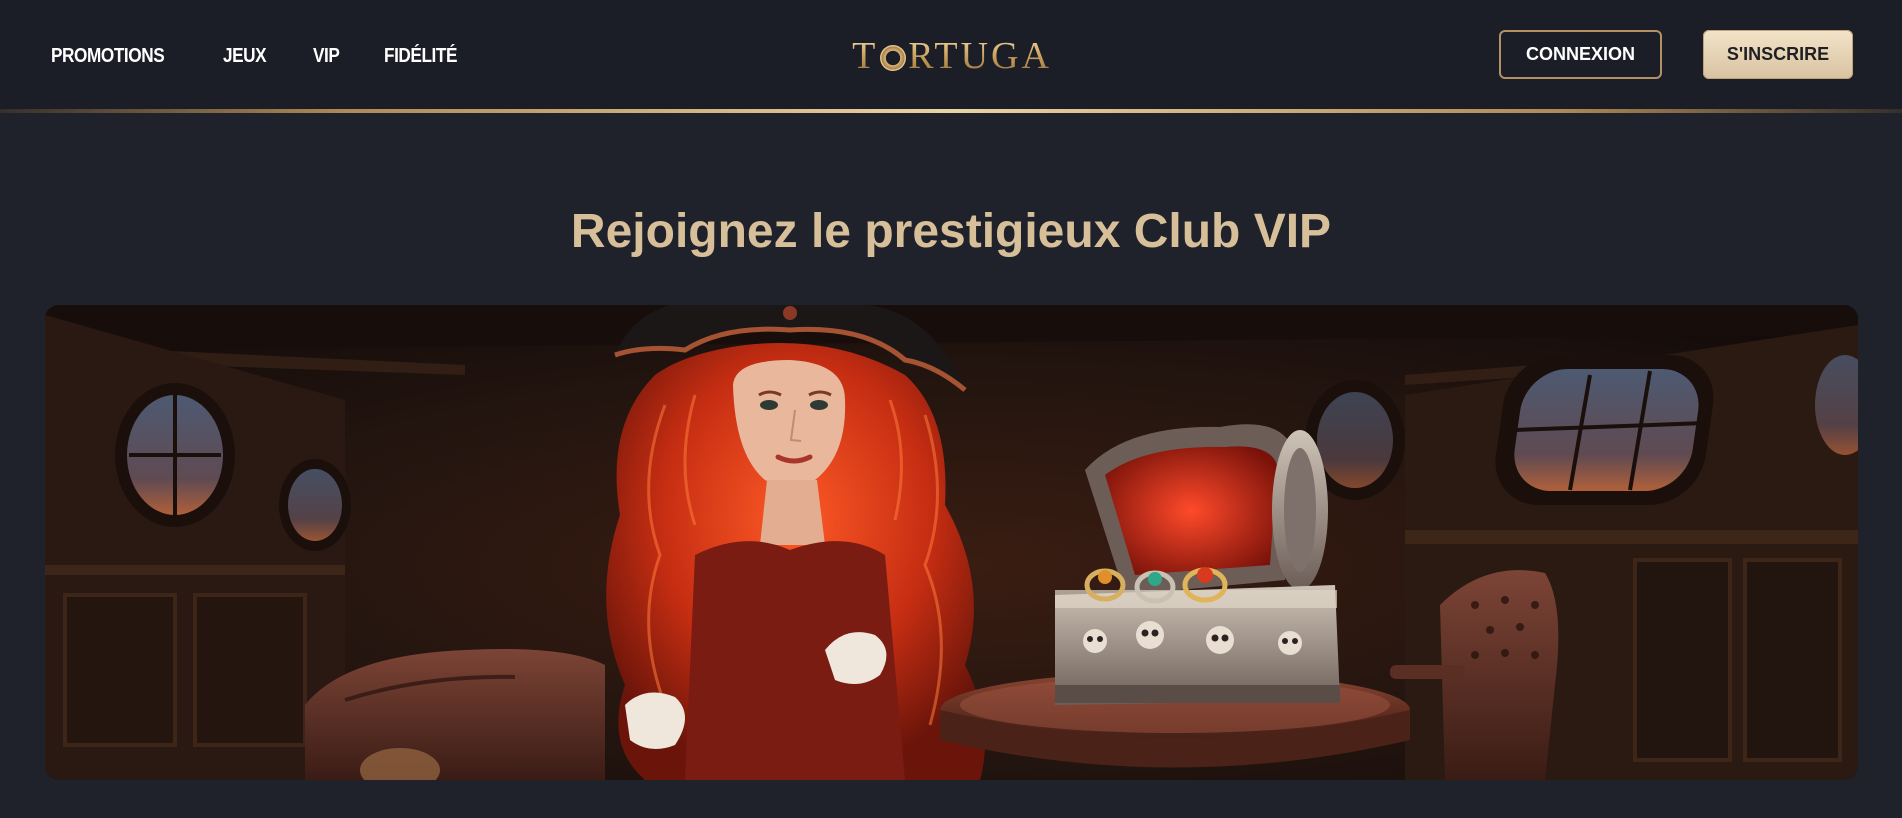 Image resolution: width=1902 pixels, height=818 pixels. What do you see at coordinates (865, 56) in the screenshot?
I see `logo-letter-t: T` at bounding box center [865, 56].